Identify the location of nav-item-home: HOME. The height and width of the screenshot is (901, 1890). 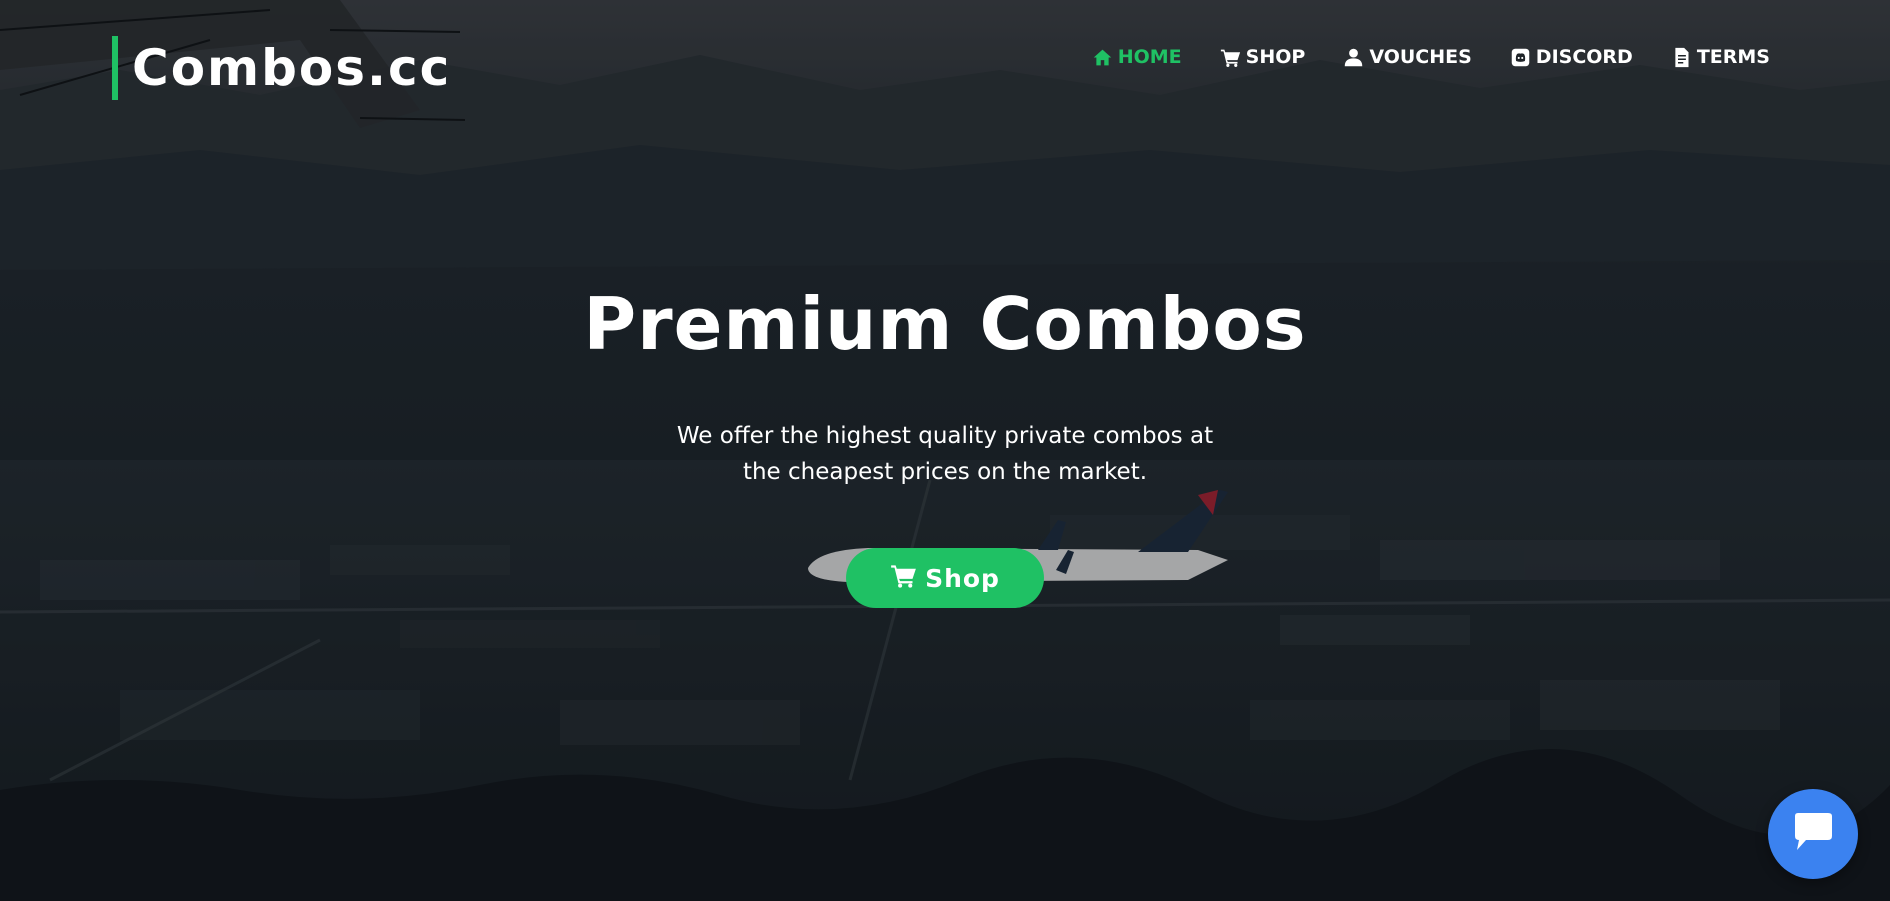
(1137, 57).